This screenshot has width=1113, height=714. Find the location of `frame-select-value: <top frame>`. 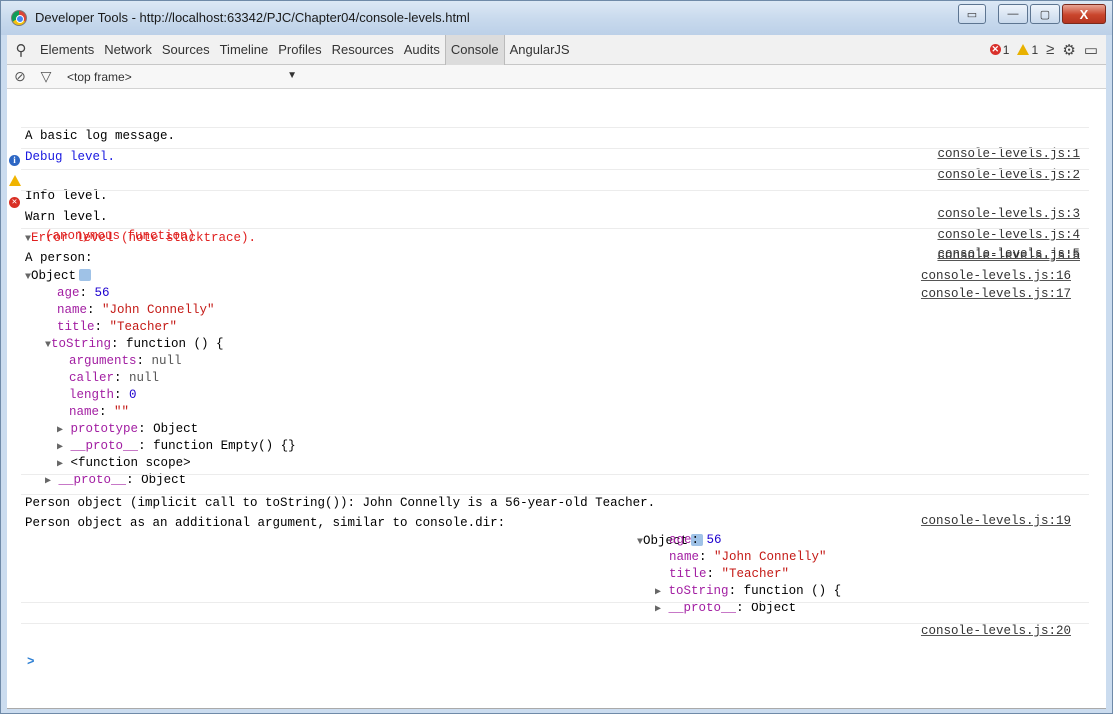

frame-select-value: <top frame> is located at coordinates (99, 76).